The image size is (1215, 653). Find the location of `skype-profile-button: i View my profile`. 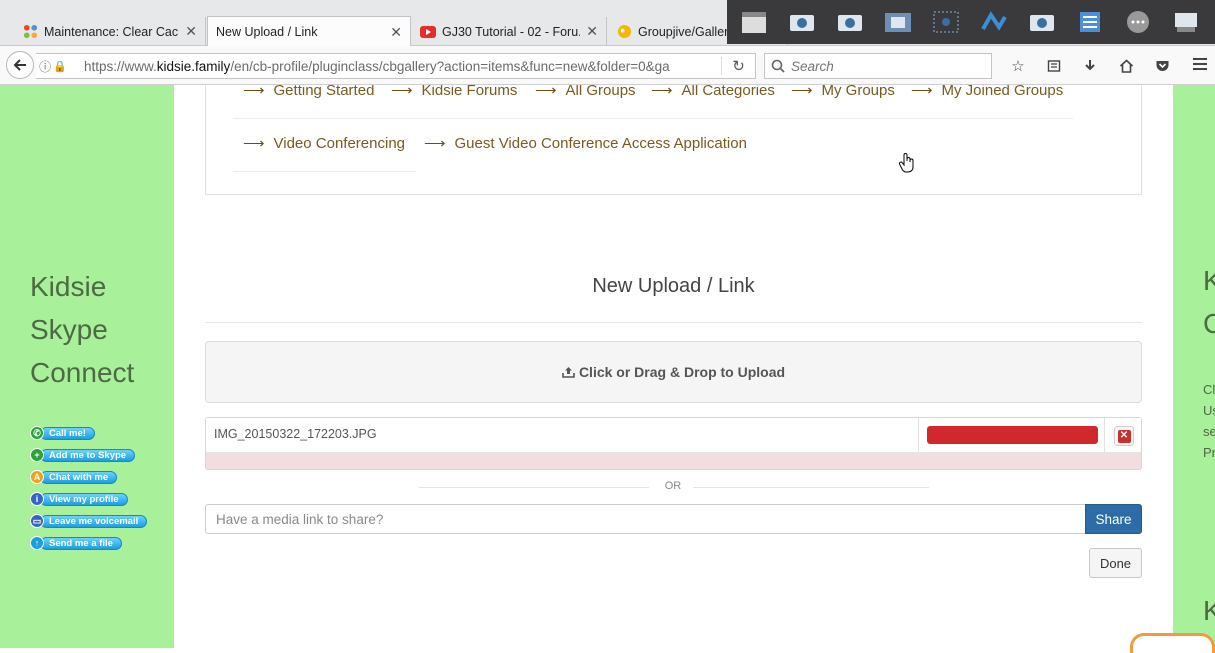

skype-profile-button: i View my profile is located at coordinates (79, 499).